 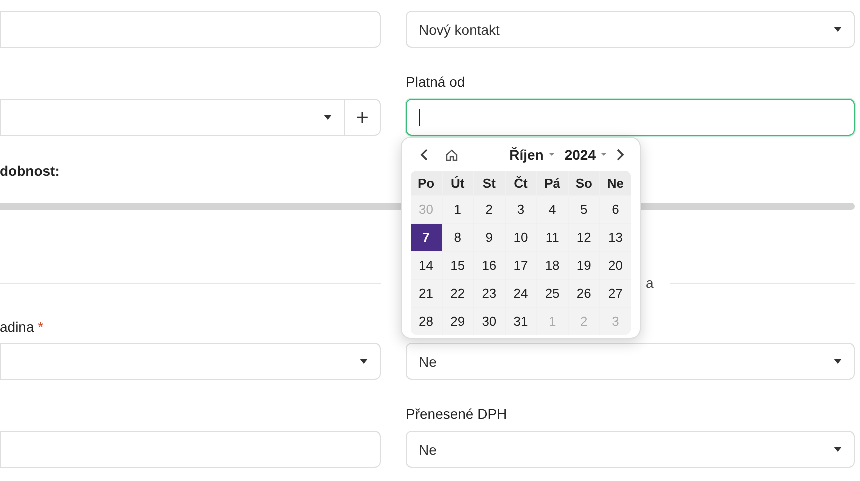 What do you see at coordinates (436, 82) in the screenshot?
I see `field-label: Platná od` at bounding box center [436, 82].